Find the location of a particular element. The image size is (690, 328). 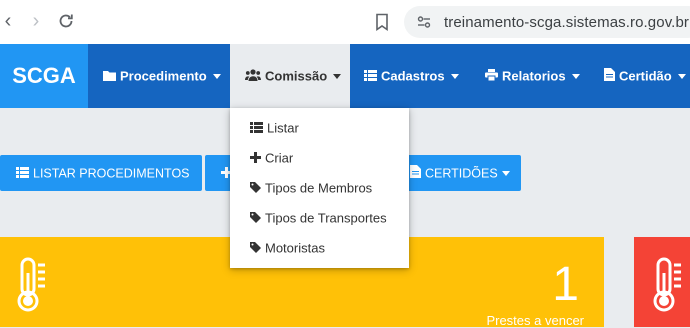

menu-item-tipos-de-transportes: Tipos de Transportes is located at coordinates (318, 218).